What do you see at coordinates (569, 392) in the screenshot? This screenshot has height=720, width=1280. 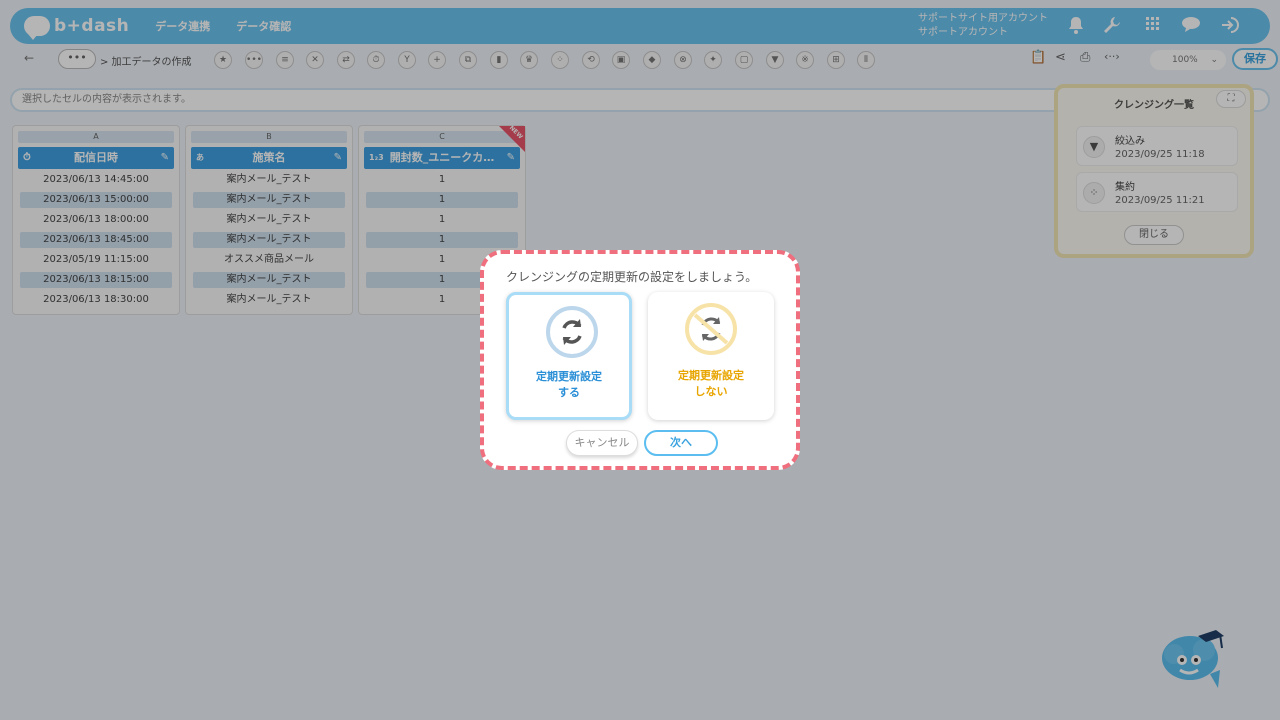 I see `option-on-line2: する` at bounding box center [569, 392].